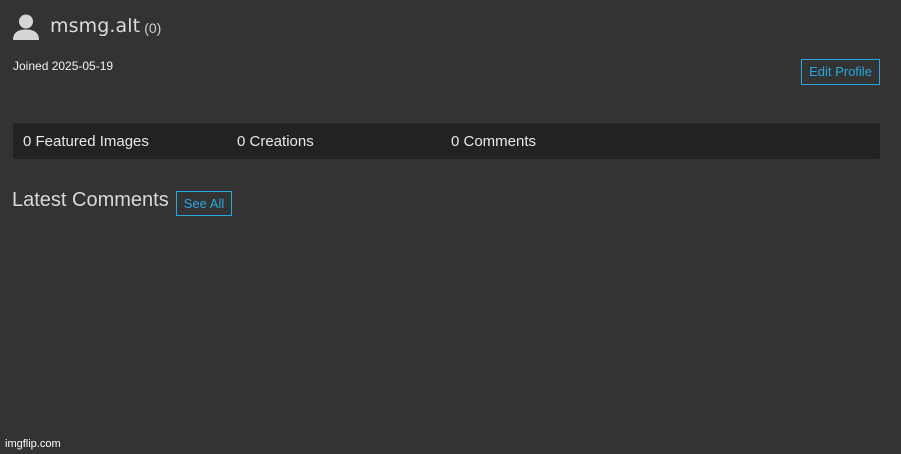 This screenshot has width=901, height=454. Describe the element at coordinates (493, 141) in the screenshot. I see `stat-comments: 0 Comments` at that location.